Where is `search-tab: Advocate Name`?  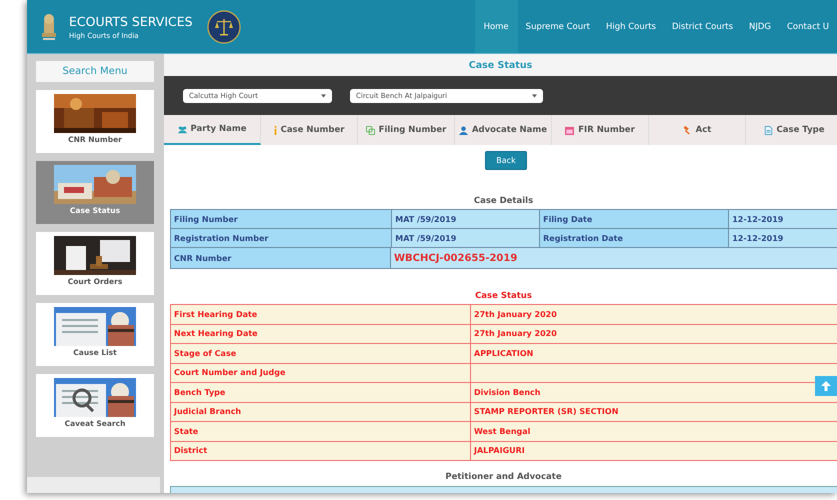
search-tab: Advocate Name is located at coordinates (503, 130).